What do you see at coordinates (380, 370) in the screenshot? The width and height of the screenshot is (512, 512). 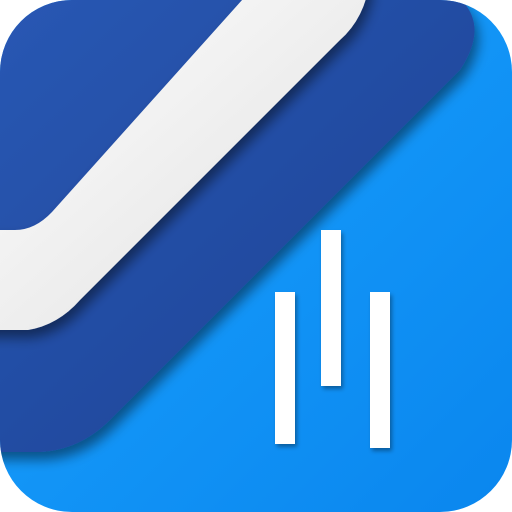 I see `chart-bar-right` at bounding box center [380, 370].